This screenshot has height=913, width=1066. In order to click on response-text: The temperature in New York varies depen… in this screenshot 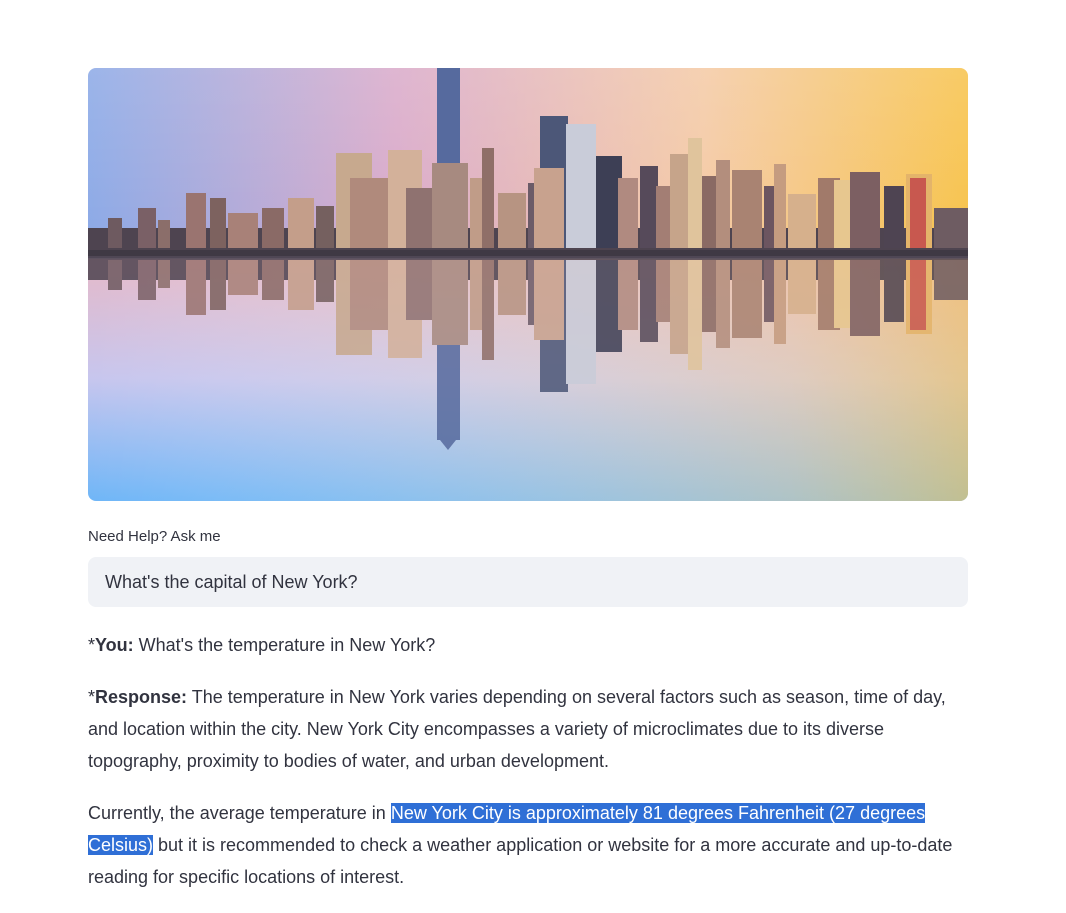, I will do `click(517, 729)`.